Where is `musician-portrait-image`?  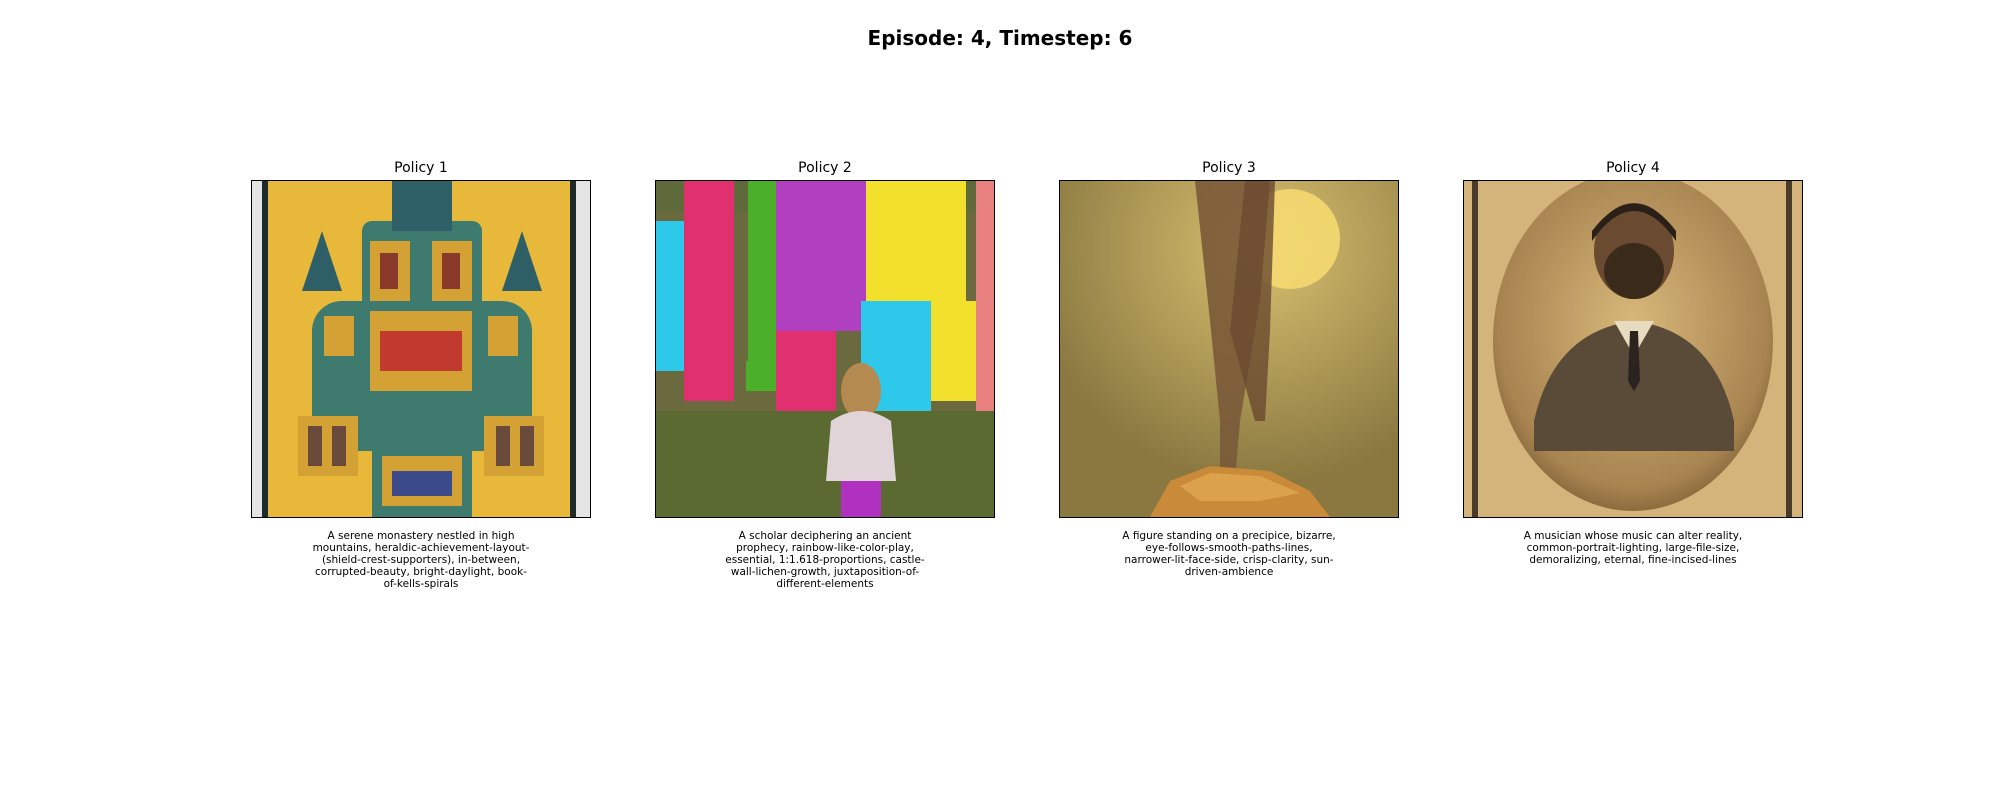
musician-portrait-image is located at coordinates (1633, 349).